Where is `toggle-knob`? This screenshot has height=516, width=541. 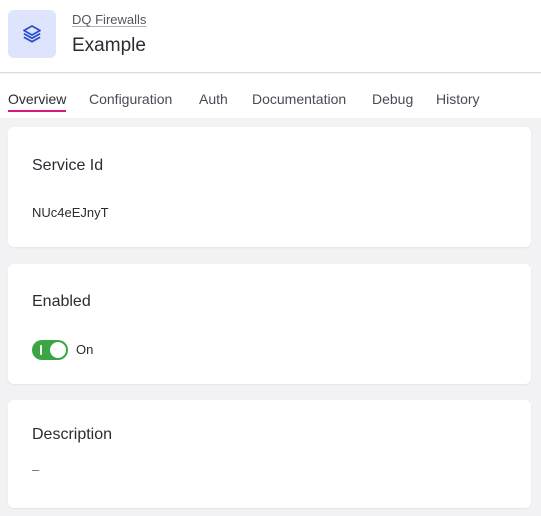 toggle-knob is located at coordinates (58, 350).